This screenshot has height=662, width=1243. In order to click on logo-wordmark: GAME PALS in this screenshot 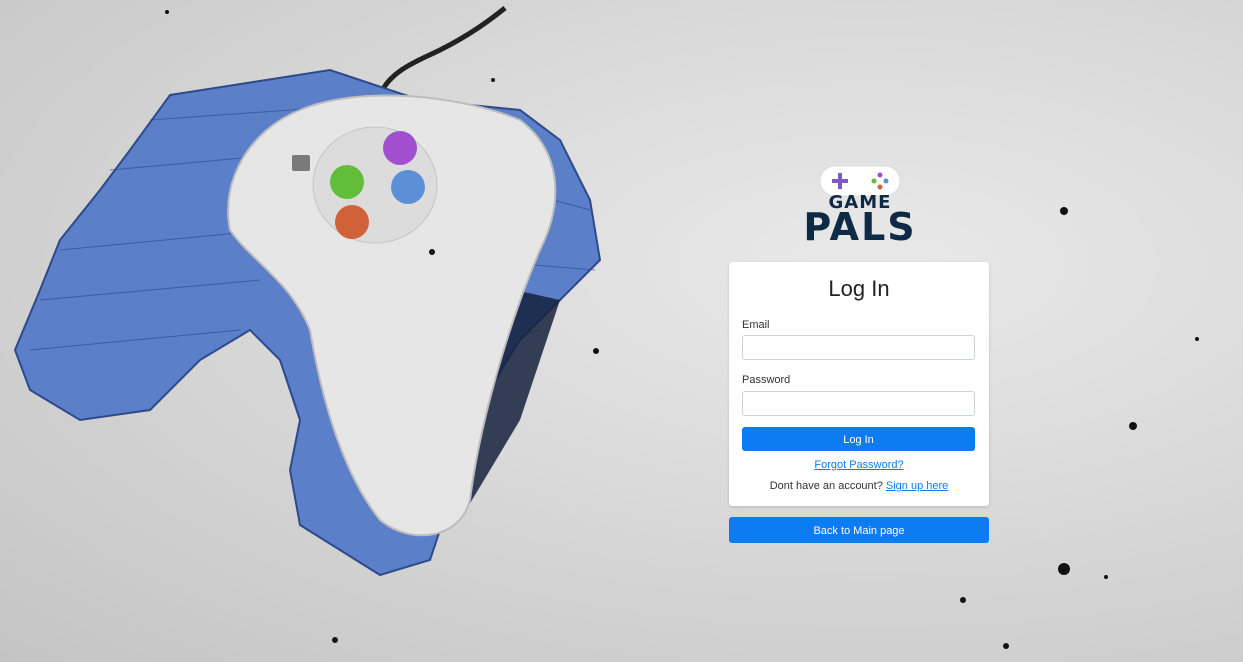, I will do `click(860, 221)`.